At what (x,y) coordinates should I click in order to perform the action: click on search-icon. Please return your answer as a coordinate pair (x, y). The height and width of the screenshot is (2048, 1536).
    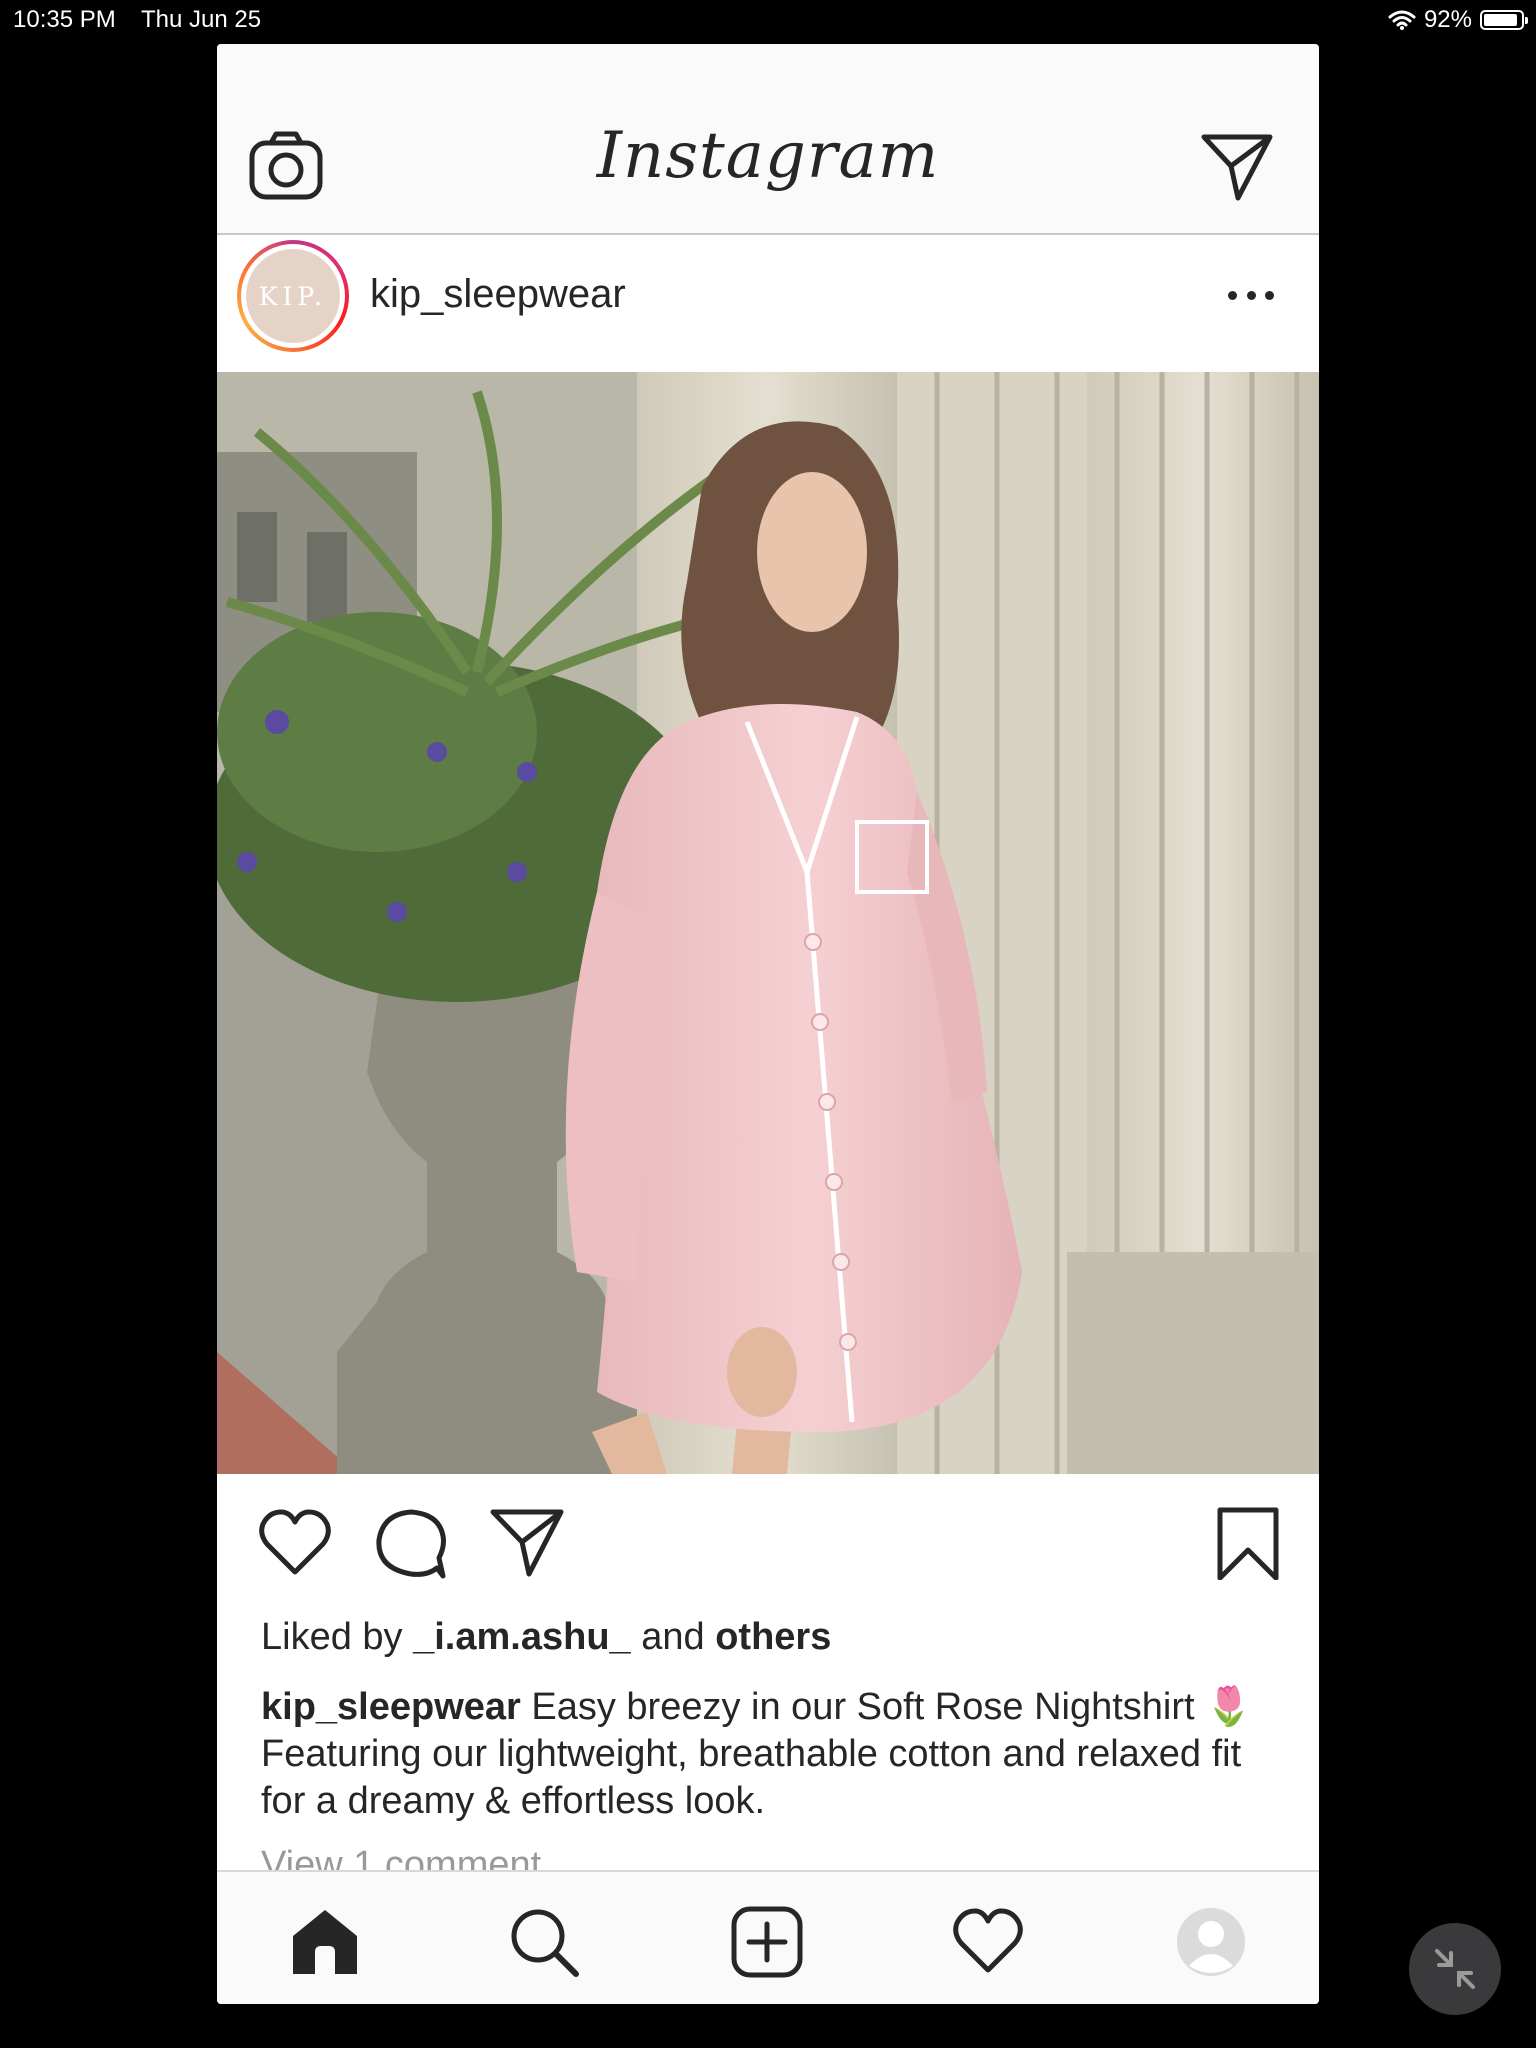
    Looking at the image, I should click on (544, 1942).